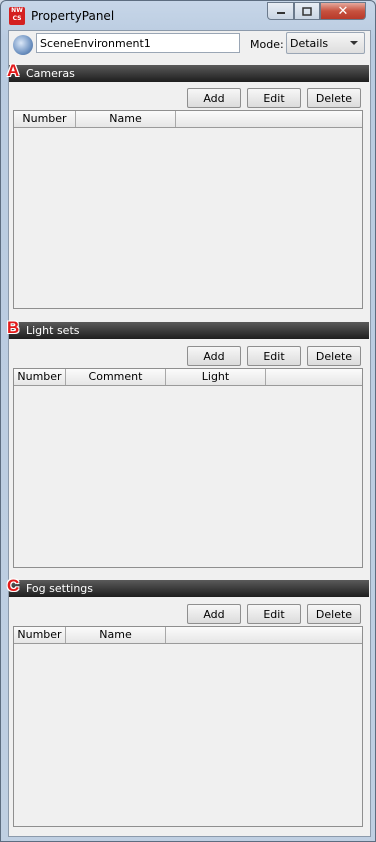 This screenshot has height=842, width=376. I want to click on fog-settings-edit-button: Edit, so click(274, 614).